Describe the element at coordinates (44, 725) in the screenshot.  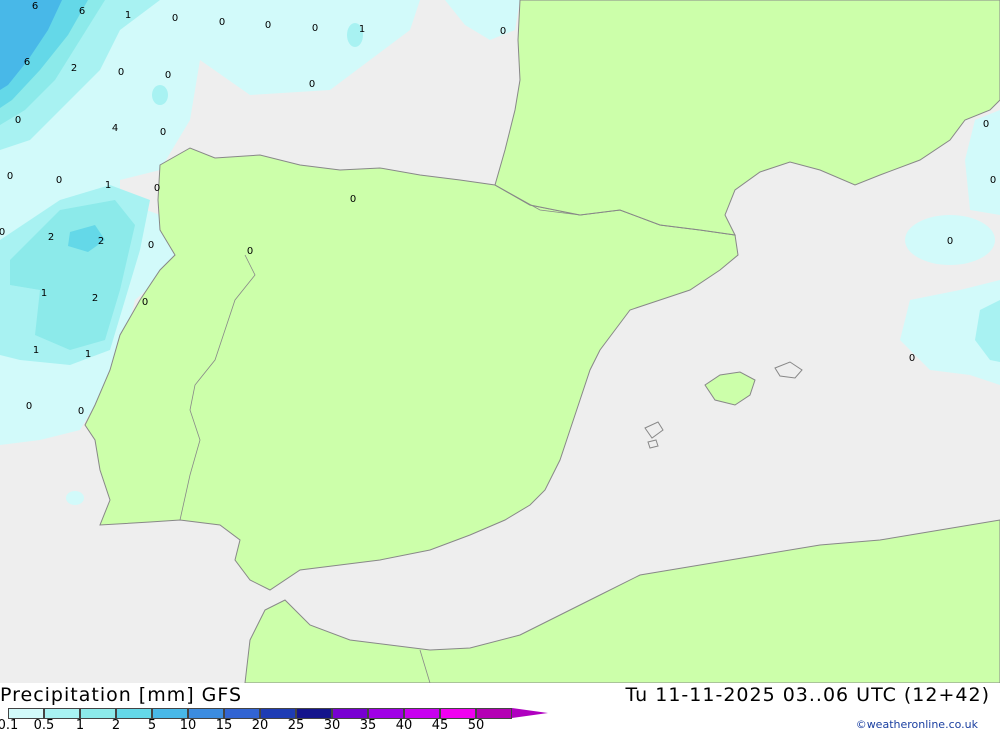
I see `legend-tick: 0.5` at that location.